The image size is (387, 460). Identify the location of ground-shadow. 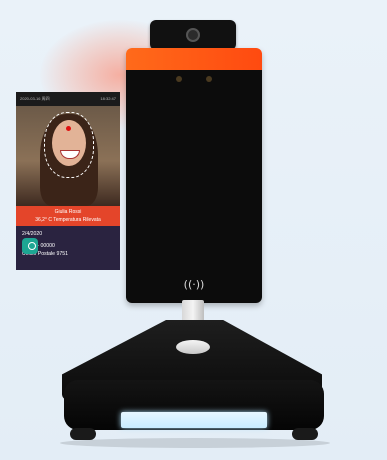
(195, 443).